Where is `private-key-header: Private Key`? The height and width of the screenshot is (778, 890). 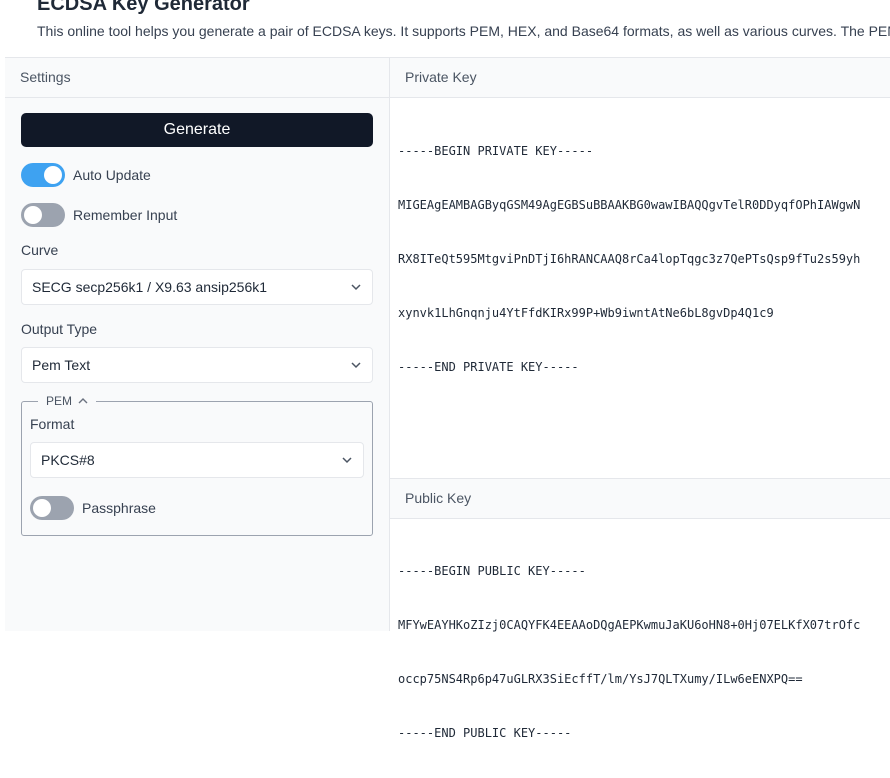 private-key-header: Private Key is located at coordinates (640, 78).